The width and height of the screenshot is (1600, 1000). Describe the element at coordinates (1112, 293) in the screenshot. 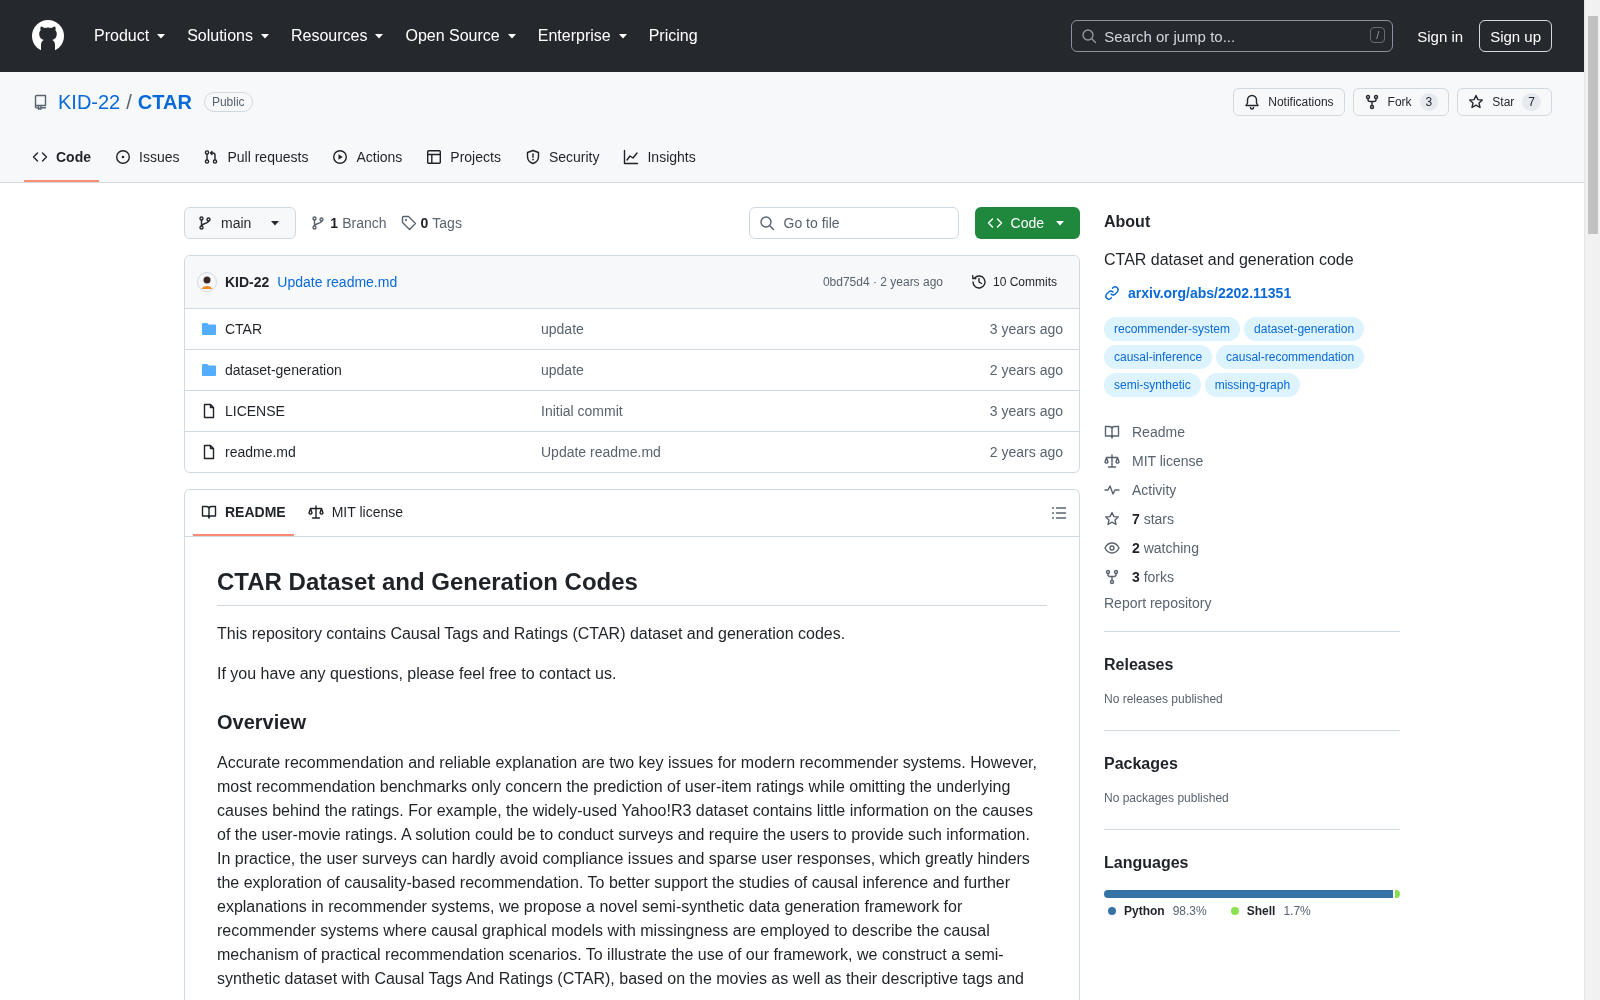

I see `link-icon` at that location.